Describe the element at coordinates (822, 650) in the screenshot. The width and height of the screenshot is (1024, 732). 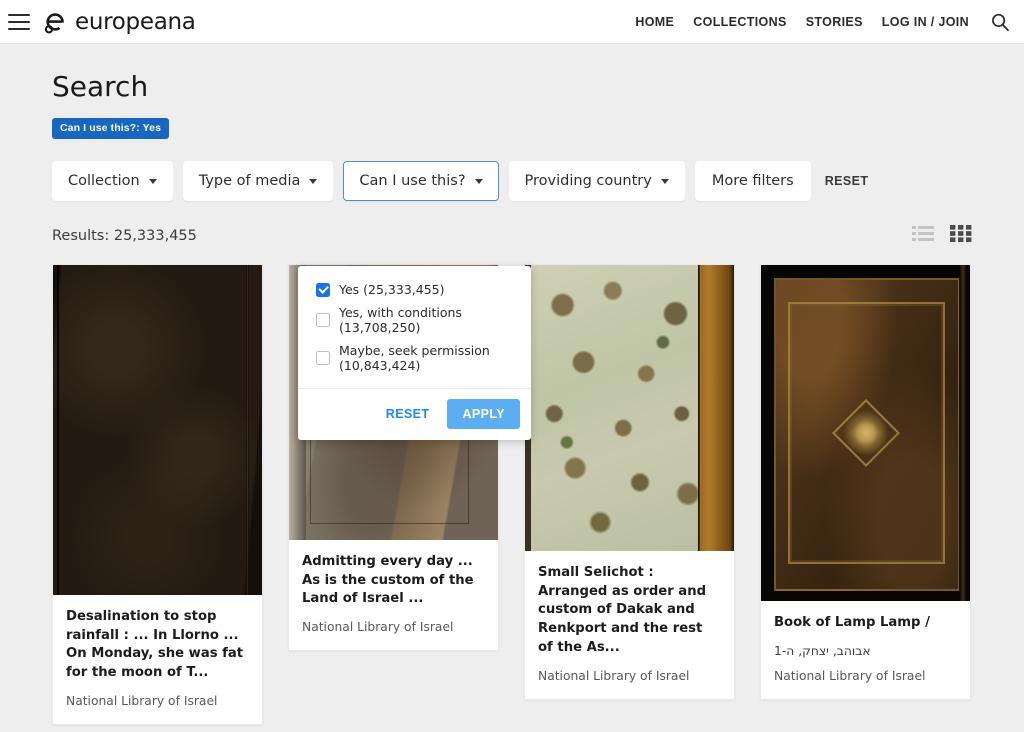
I see `result-alt-title: אבוהב, יצחק, ה-1` at that location.